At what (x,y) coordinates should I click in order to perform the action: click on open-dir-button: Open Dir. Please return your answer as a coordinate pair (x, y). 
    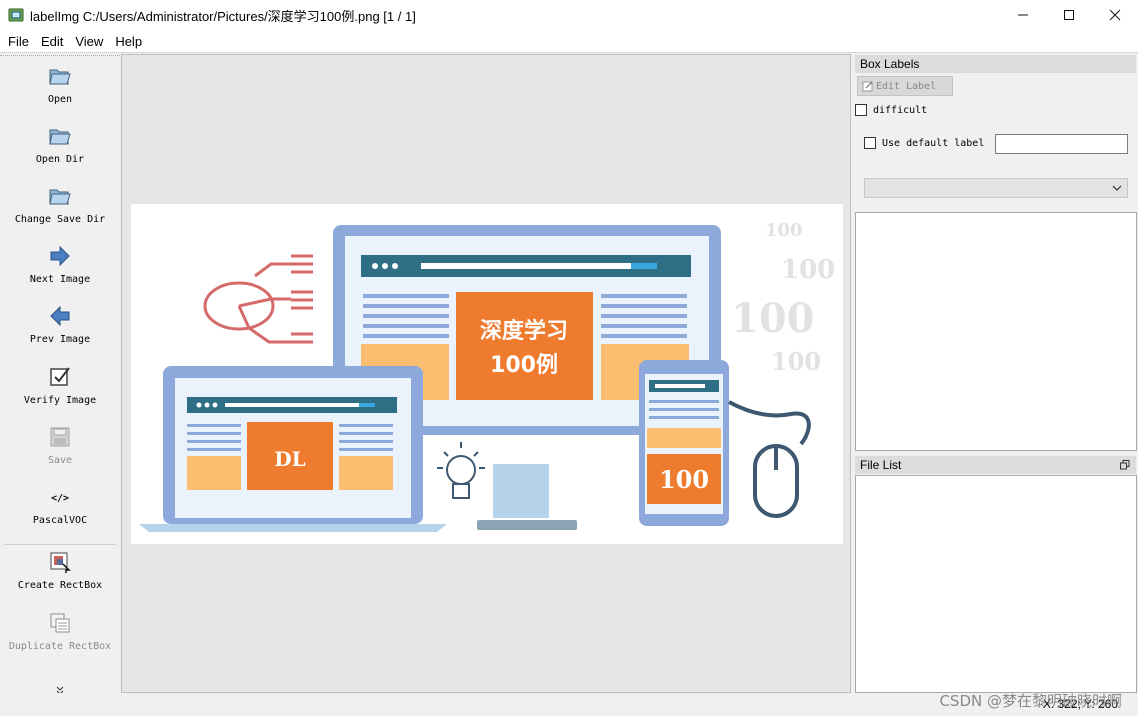
    Looking at the image, I should click on (60, 144).